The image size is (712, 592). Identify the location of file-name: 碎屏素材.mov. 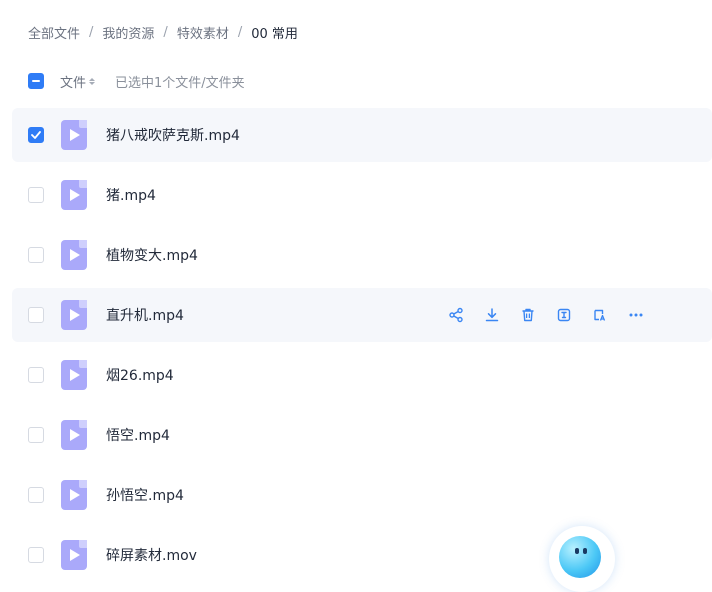
(151, 555).